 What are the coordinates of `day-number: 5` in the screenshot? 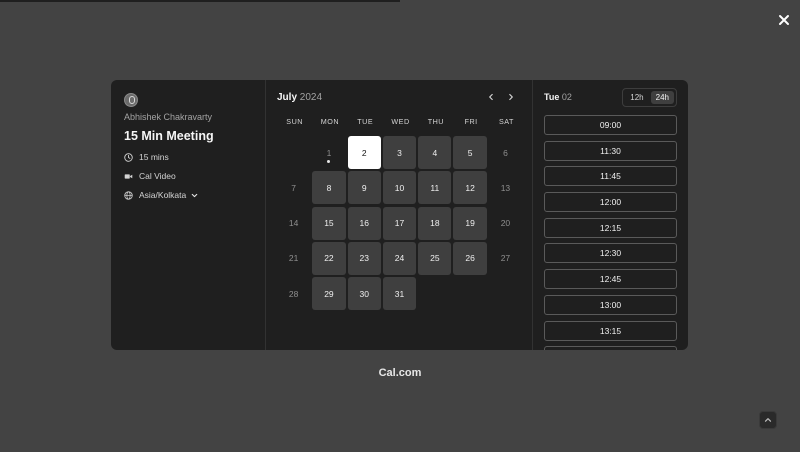 It's located at (470, 152).